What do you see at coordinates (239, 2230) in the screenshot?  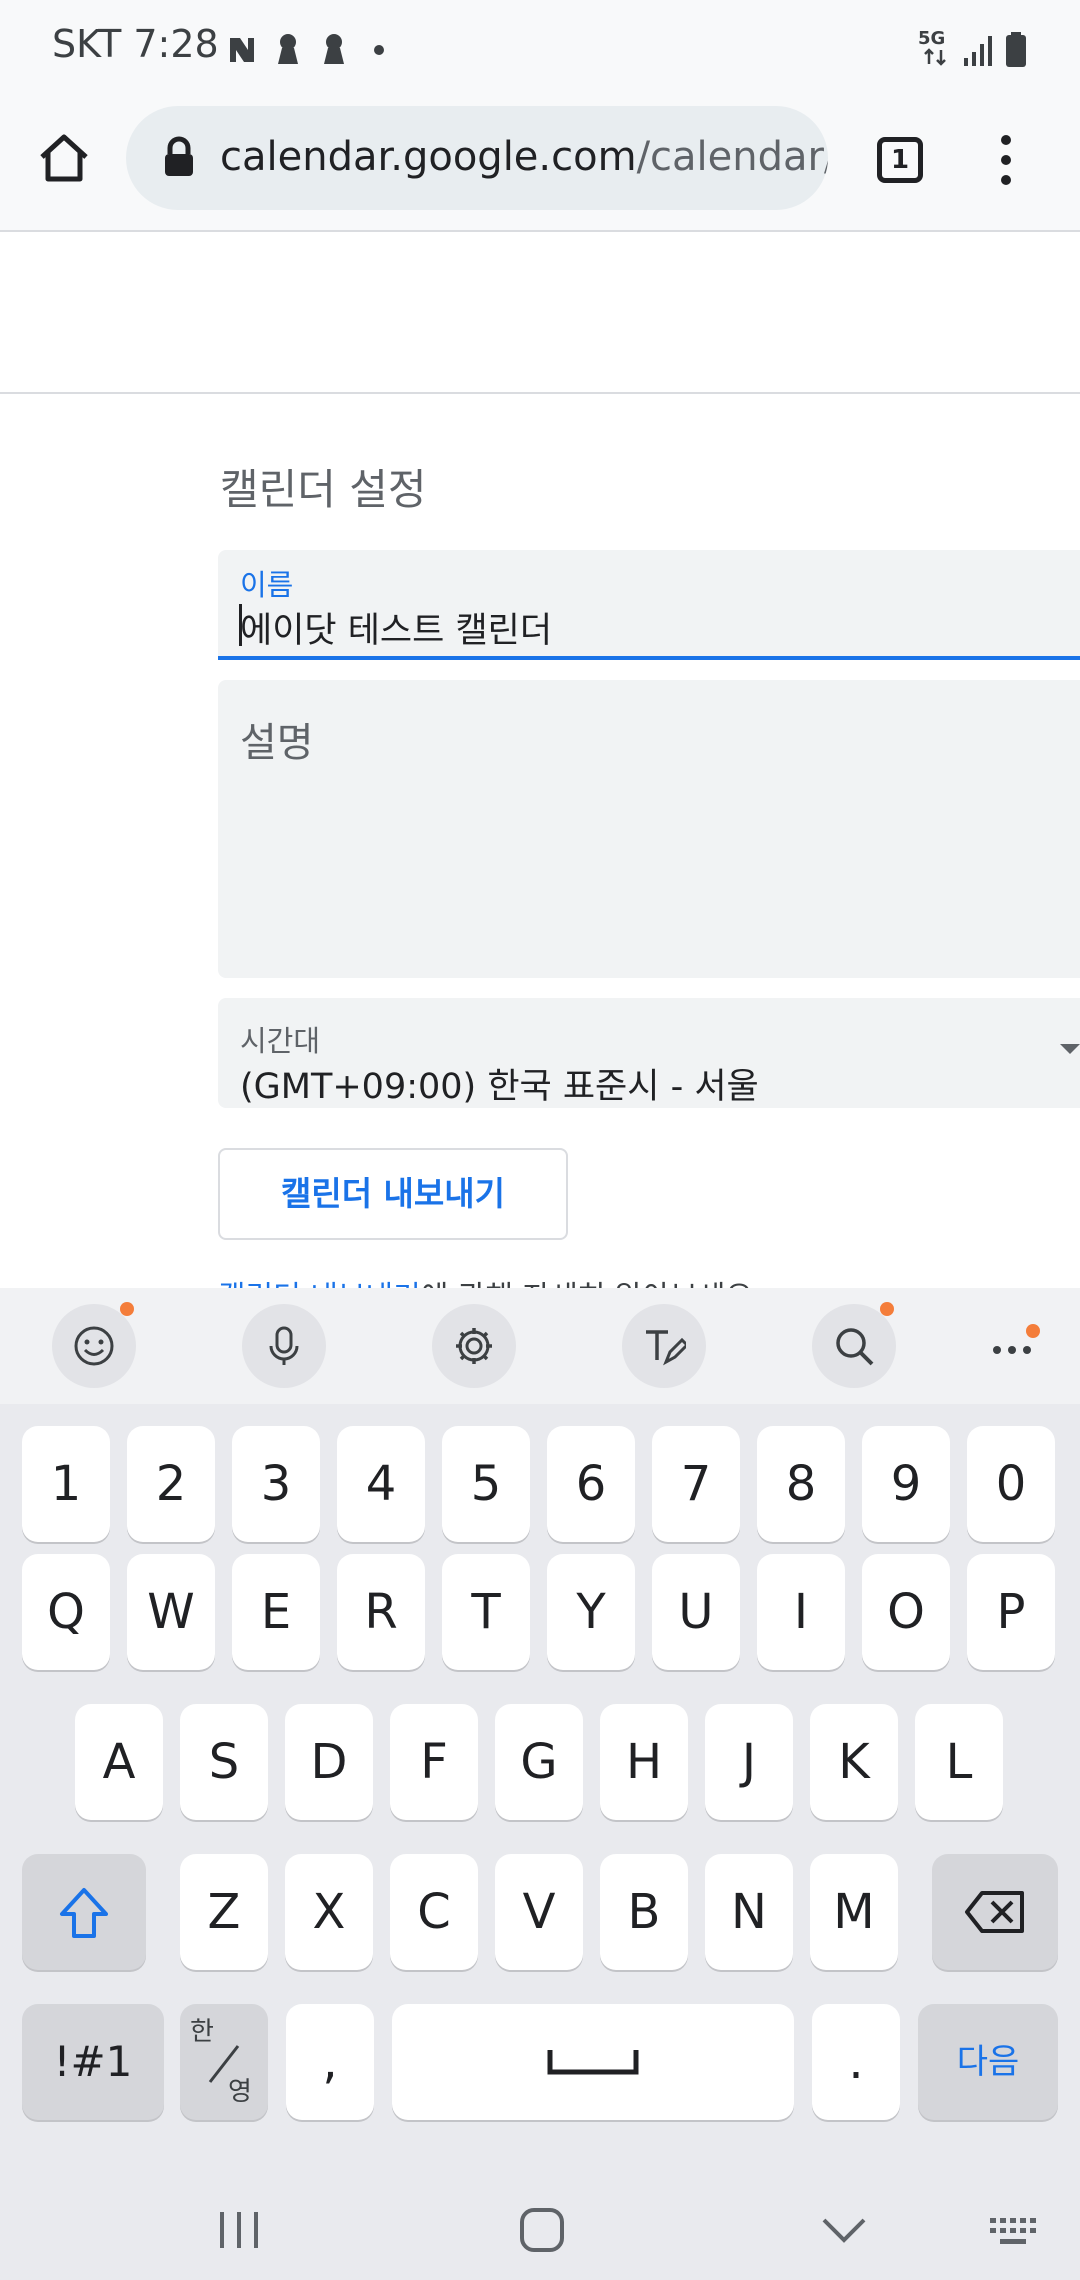 I see `recent-apps-icon` at bounding box center [239, 2230].